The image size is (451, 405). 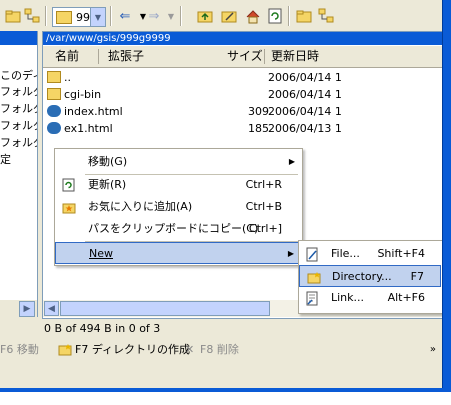 What do you see at coordinates (173, 228) in the screenshot?
I see `menu-item-label: パスをクリップボードにコピー(C)` at bounding box center [173, 228].